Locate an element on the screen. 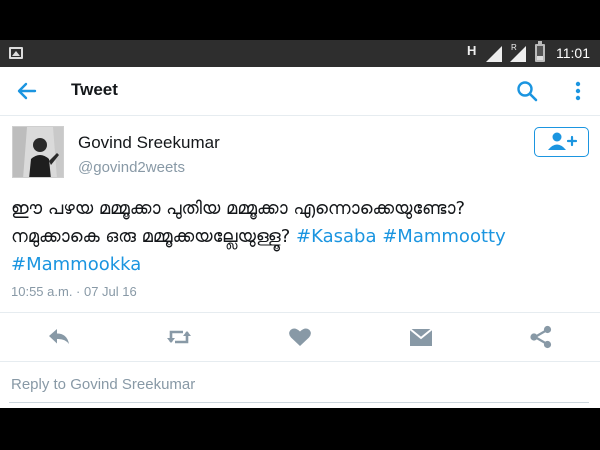 The height and width of the screenshot is (450, 600). image-notification-icon is located at coordinates (16, 53).